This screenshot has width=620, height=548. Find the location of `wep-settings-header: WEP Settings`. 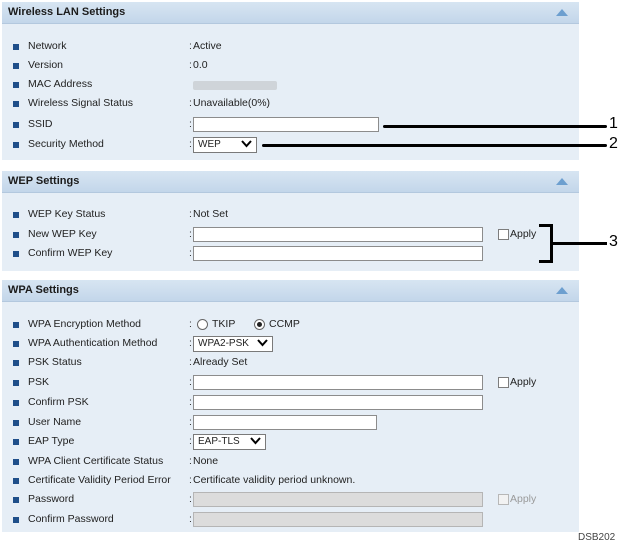

wep-settings-header: WEP Settings is located at coordinates (290, 182).